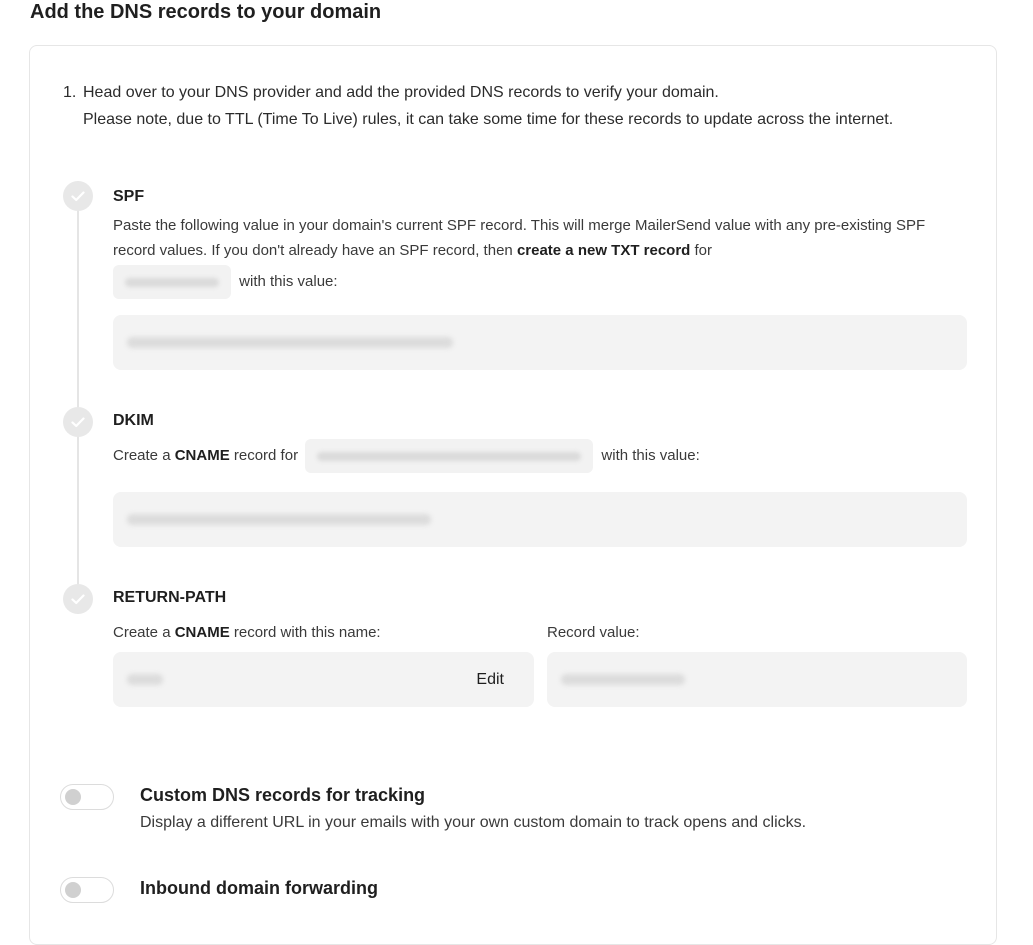 This screenshot has height=945, width=1033. What do you see at coordinates (701, 250) in the screenshot?
I see `spf-text-after: for` at bounding box center [701, 250].